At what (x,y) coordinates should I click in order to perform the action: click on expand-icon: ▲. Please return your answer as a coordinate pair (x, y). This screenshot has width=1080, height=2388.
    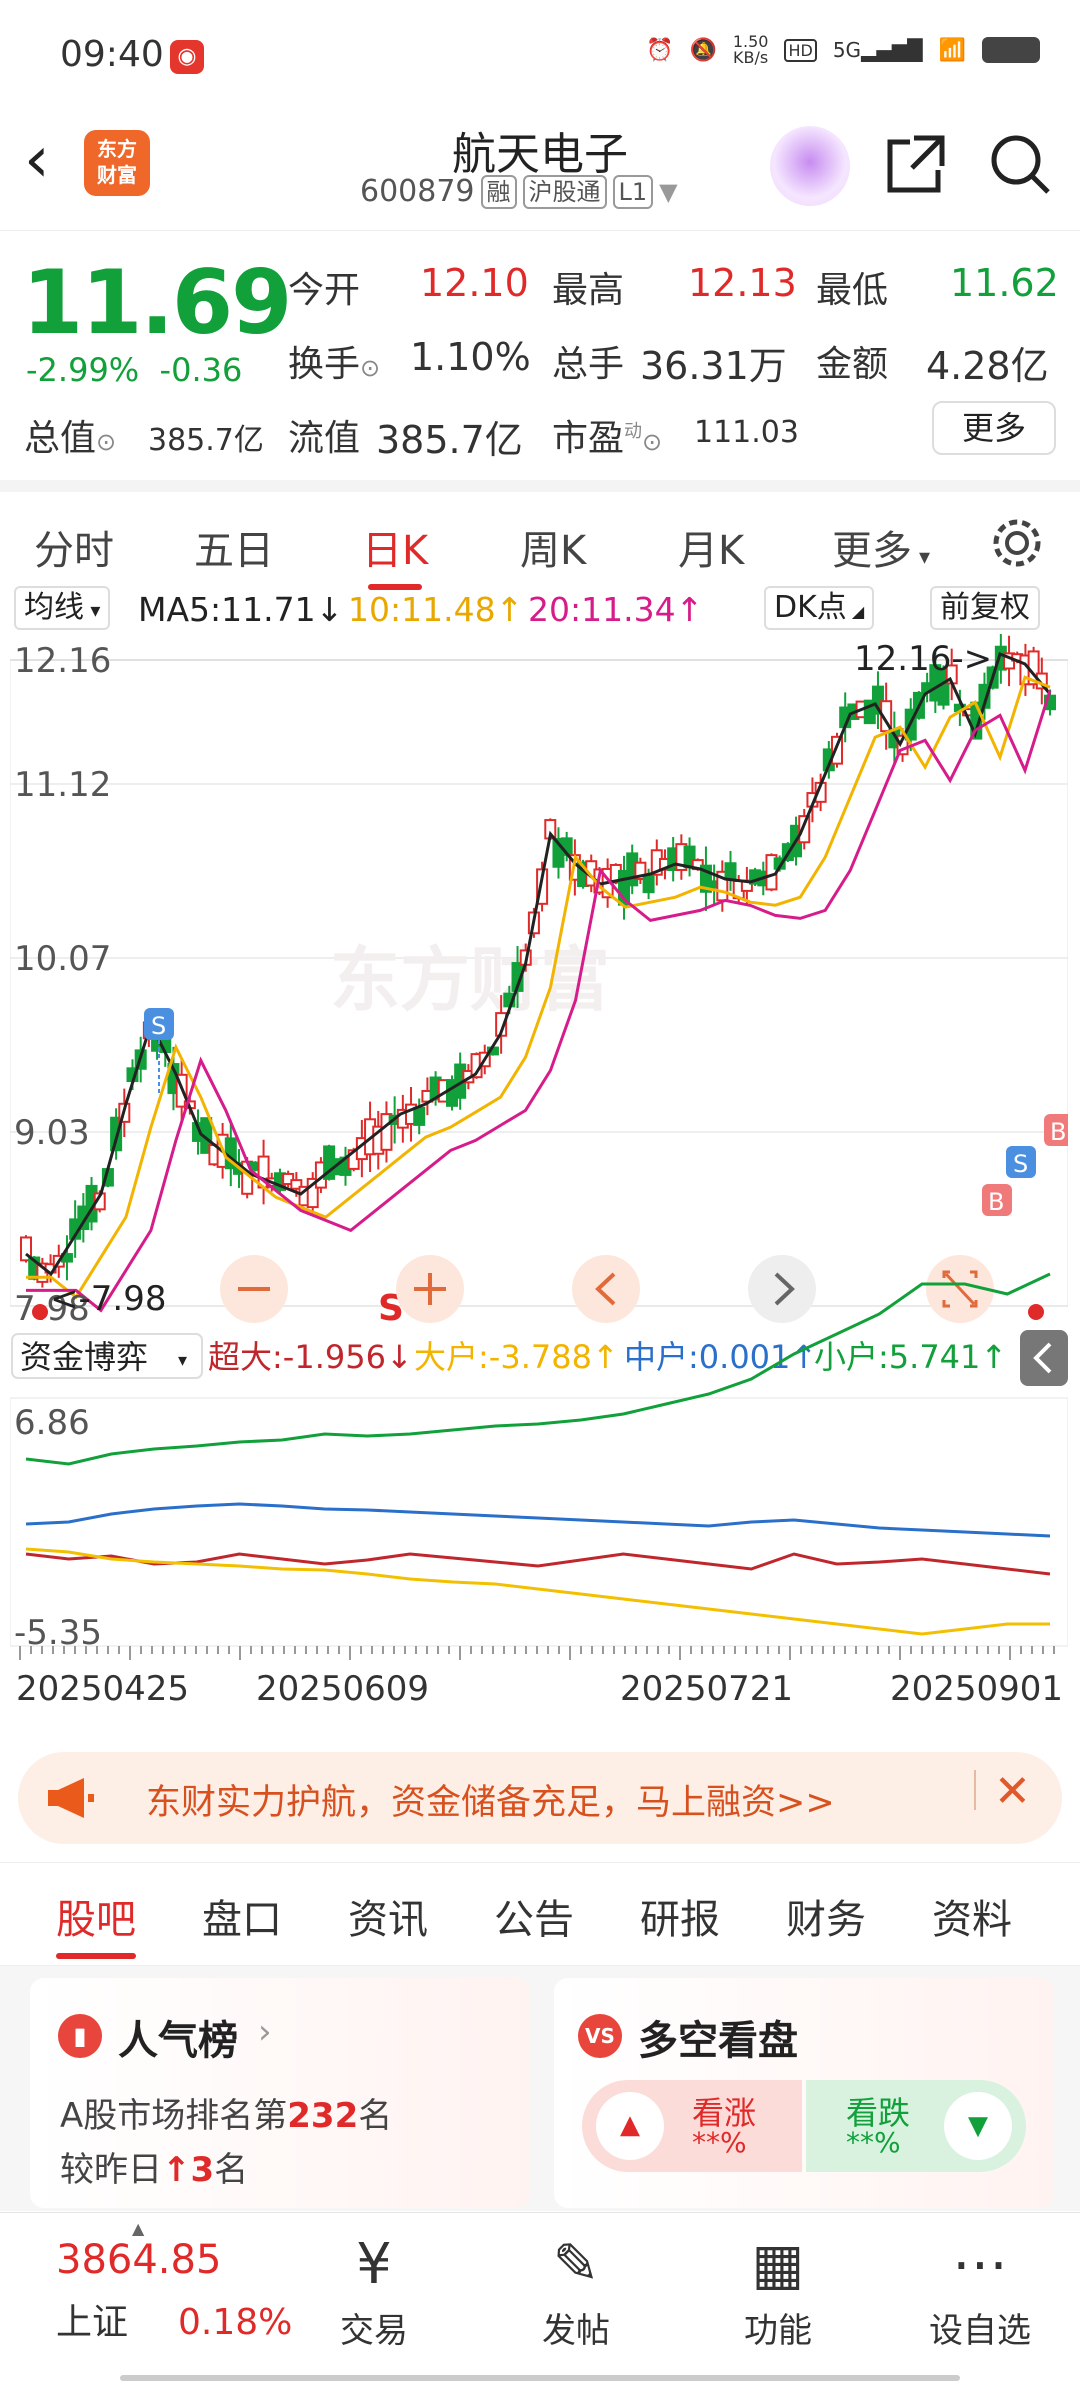
    Looking at the image, I should click on (138, 2228).